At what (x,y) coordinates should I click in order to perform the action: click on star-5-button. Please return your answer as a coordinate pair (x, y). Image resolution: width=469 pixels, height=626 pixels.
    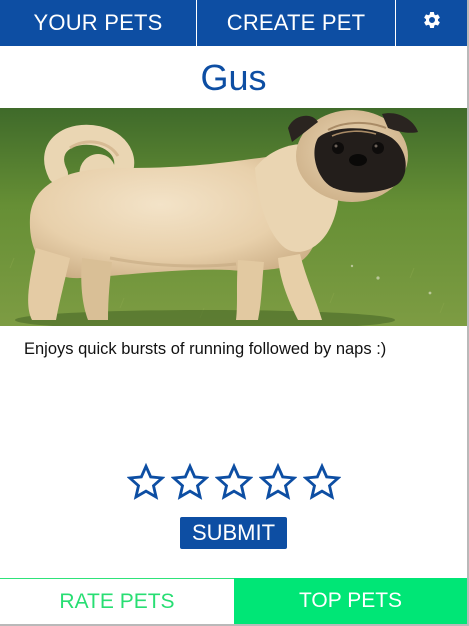
    Looking at the image, I should click on (322, 482).